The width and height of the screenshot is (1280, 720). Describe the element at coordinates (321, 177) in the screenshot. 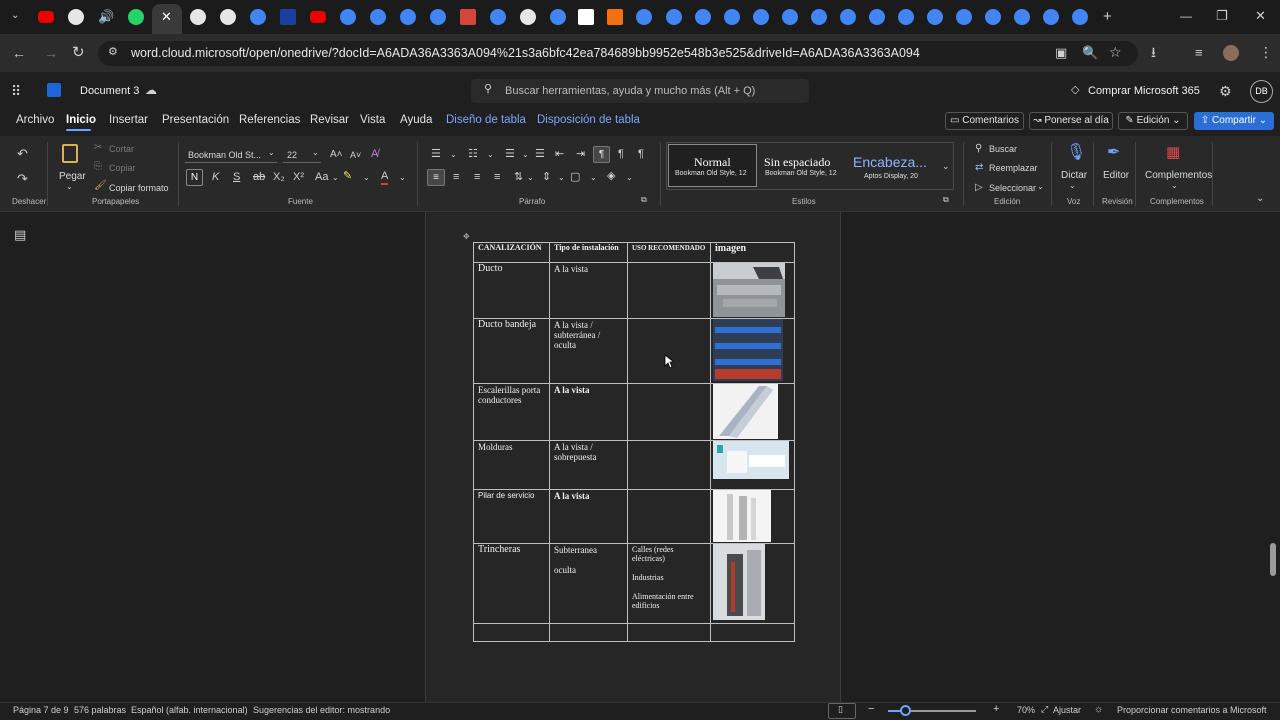

I see `change-case-icon: Aa` at that location.